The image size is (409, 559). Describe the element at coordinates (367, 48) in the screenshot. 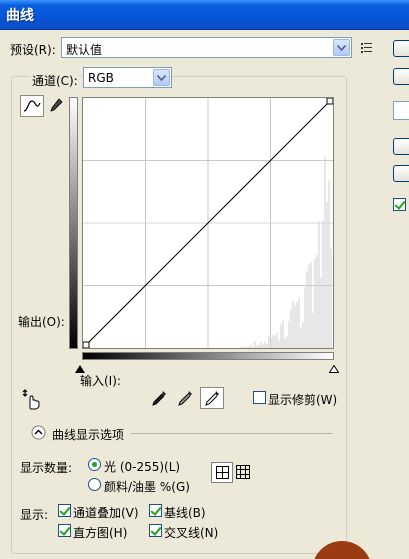

I see `preset-options-icon` at that location.